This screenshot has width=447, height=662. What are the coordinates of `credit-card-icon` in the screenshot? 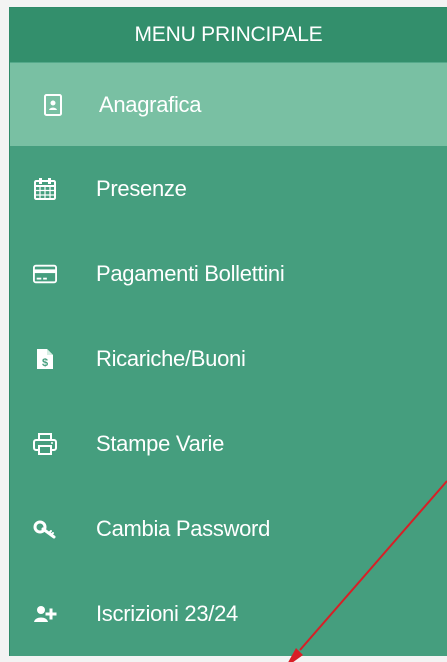 It's located at (45, 274).